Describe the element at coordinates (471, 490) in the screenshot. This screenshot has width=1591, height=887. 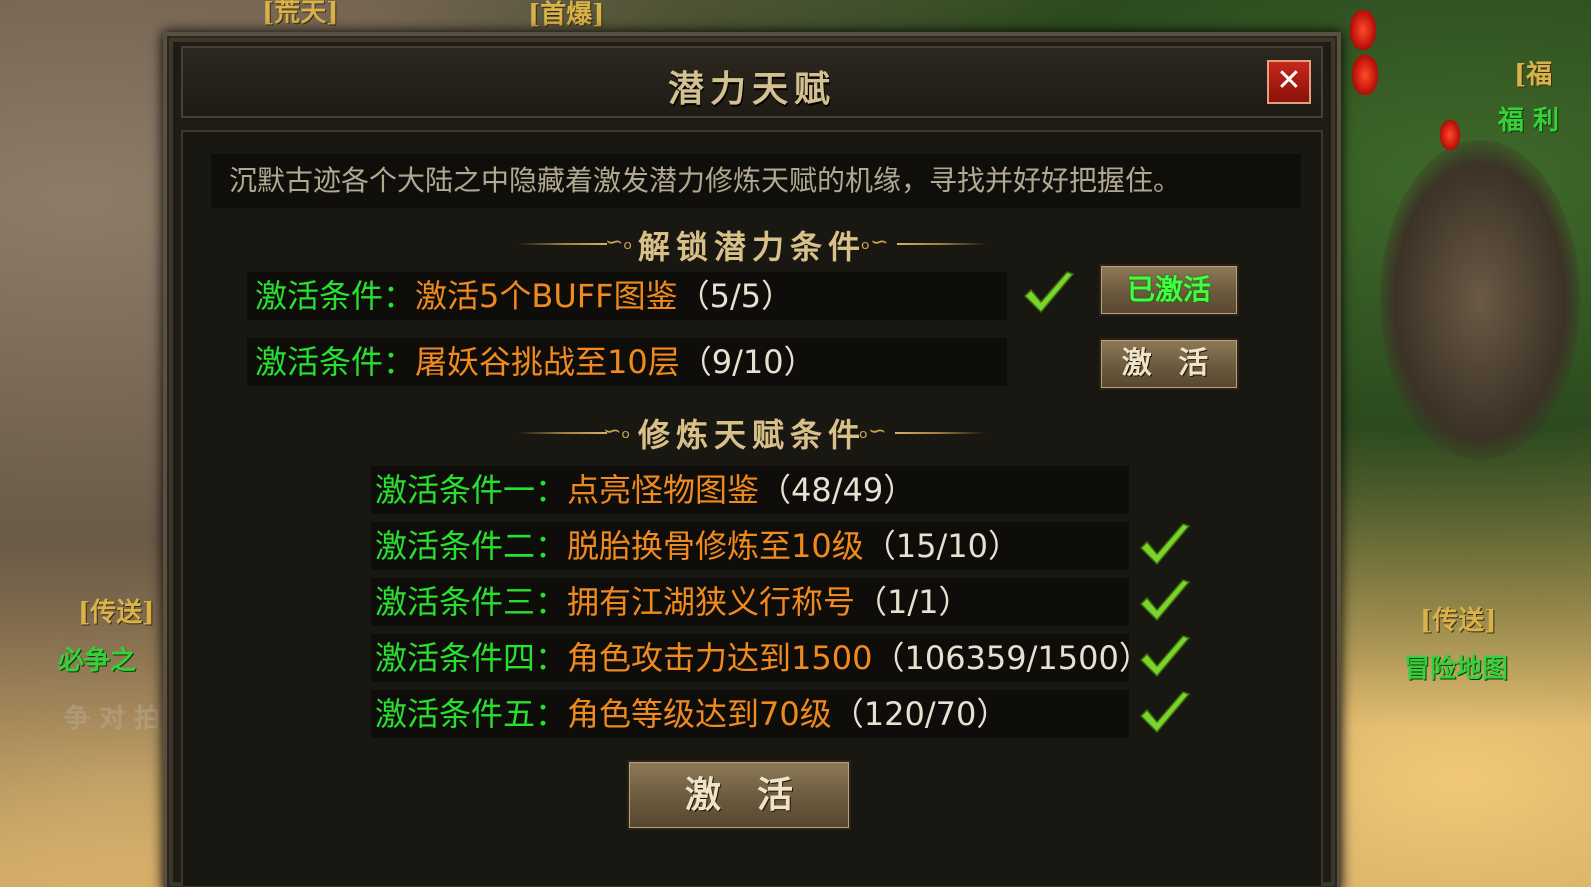
I see `condition-label: 激活条件一：` at that location.